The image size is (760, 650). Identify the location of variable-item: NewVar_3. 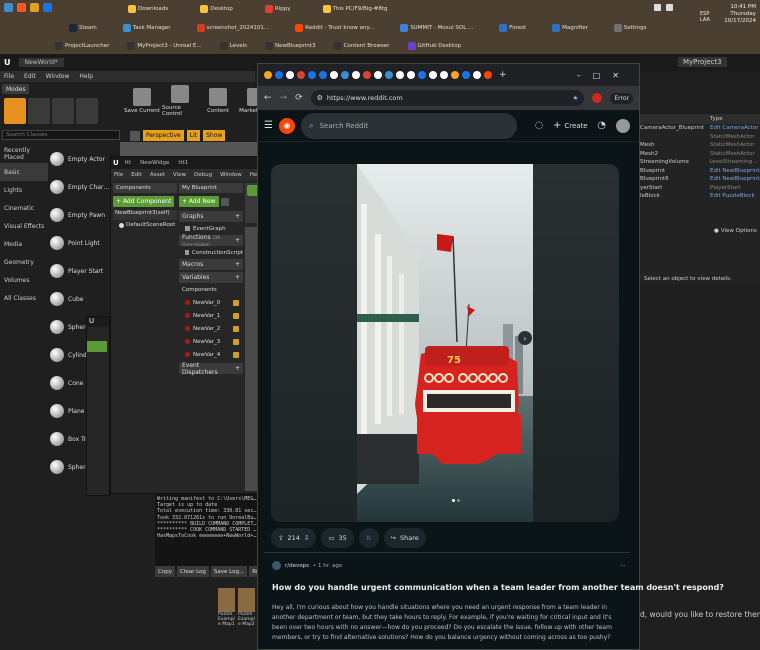
(211, 341).